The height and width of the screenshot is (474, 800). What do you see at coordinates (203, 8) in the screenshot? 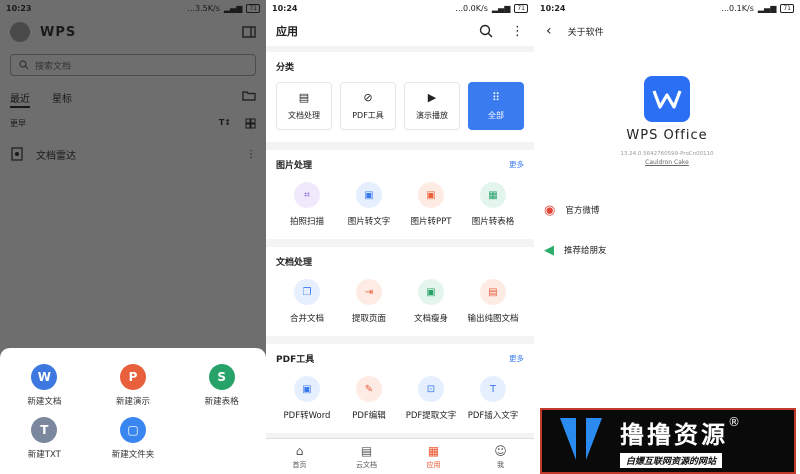
I see `status-speed: ...3.5K/s` at bounding box center [203, 8].